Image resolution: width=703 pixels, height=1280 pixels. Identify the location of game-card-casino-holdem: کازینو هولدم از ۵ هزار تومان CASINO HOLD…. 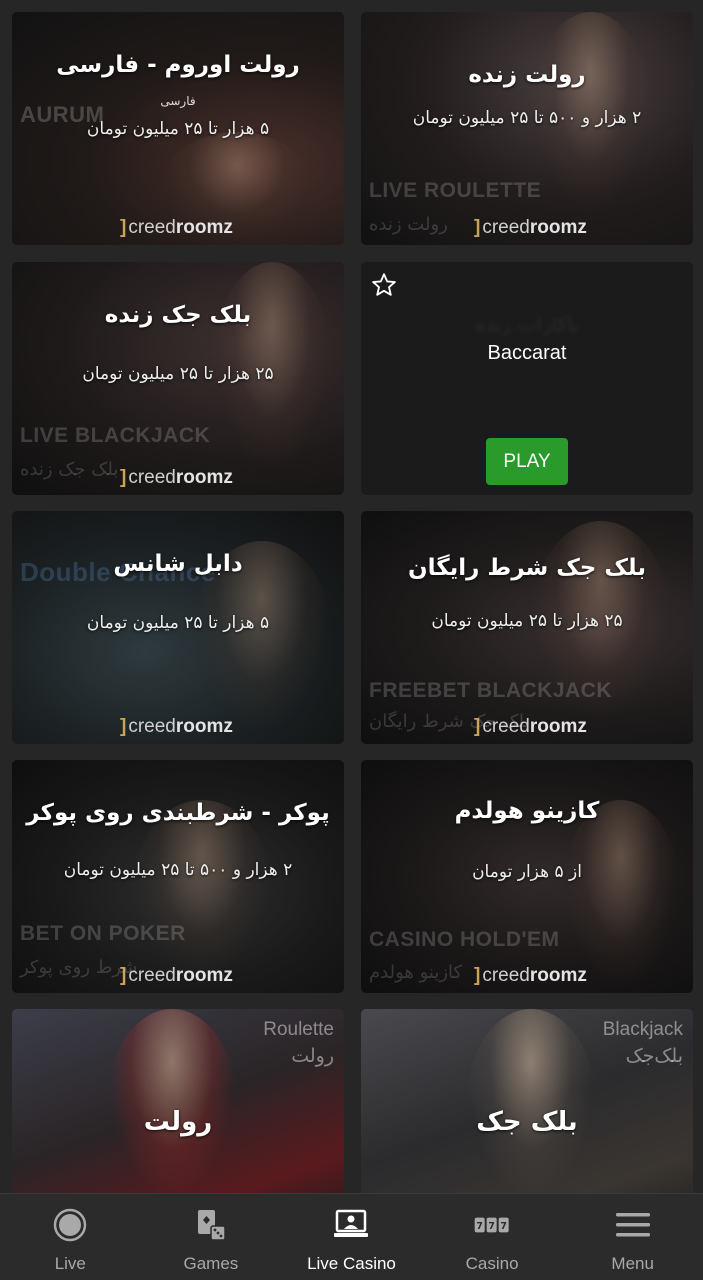
(527, 876).